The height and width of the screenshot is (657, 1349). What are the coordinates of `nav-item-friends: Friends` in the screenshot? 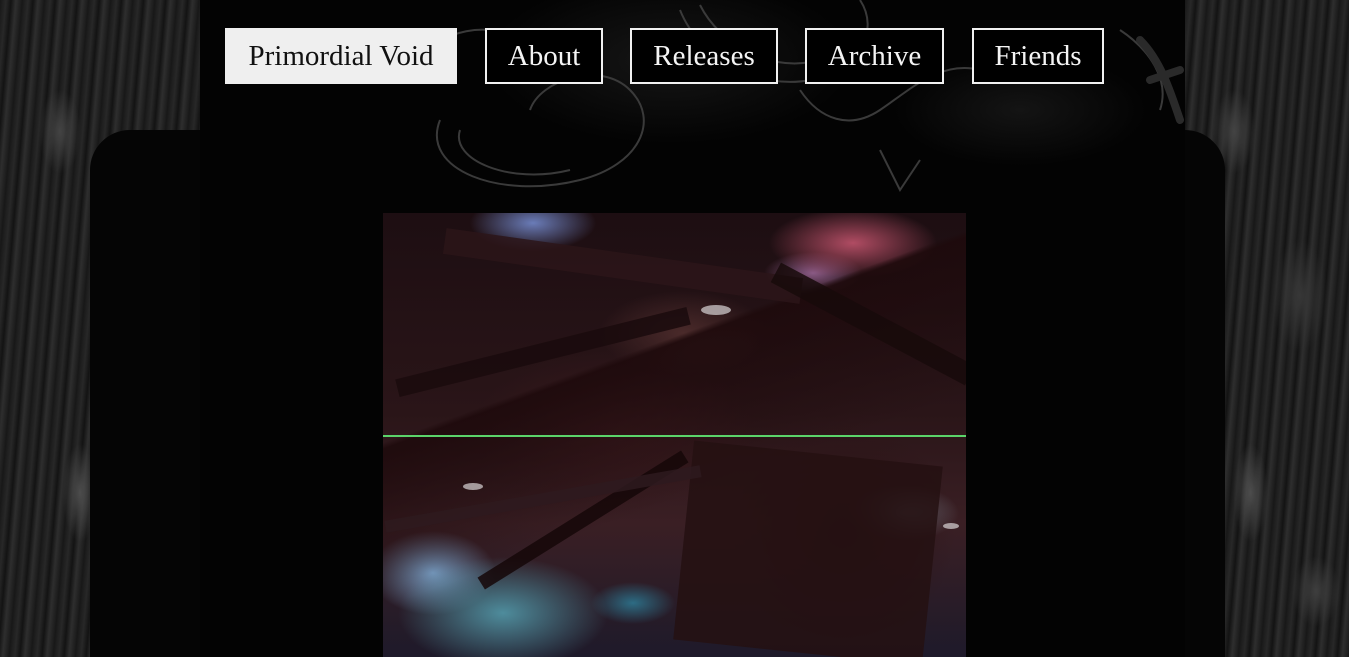 It's located at (1038, 56).